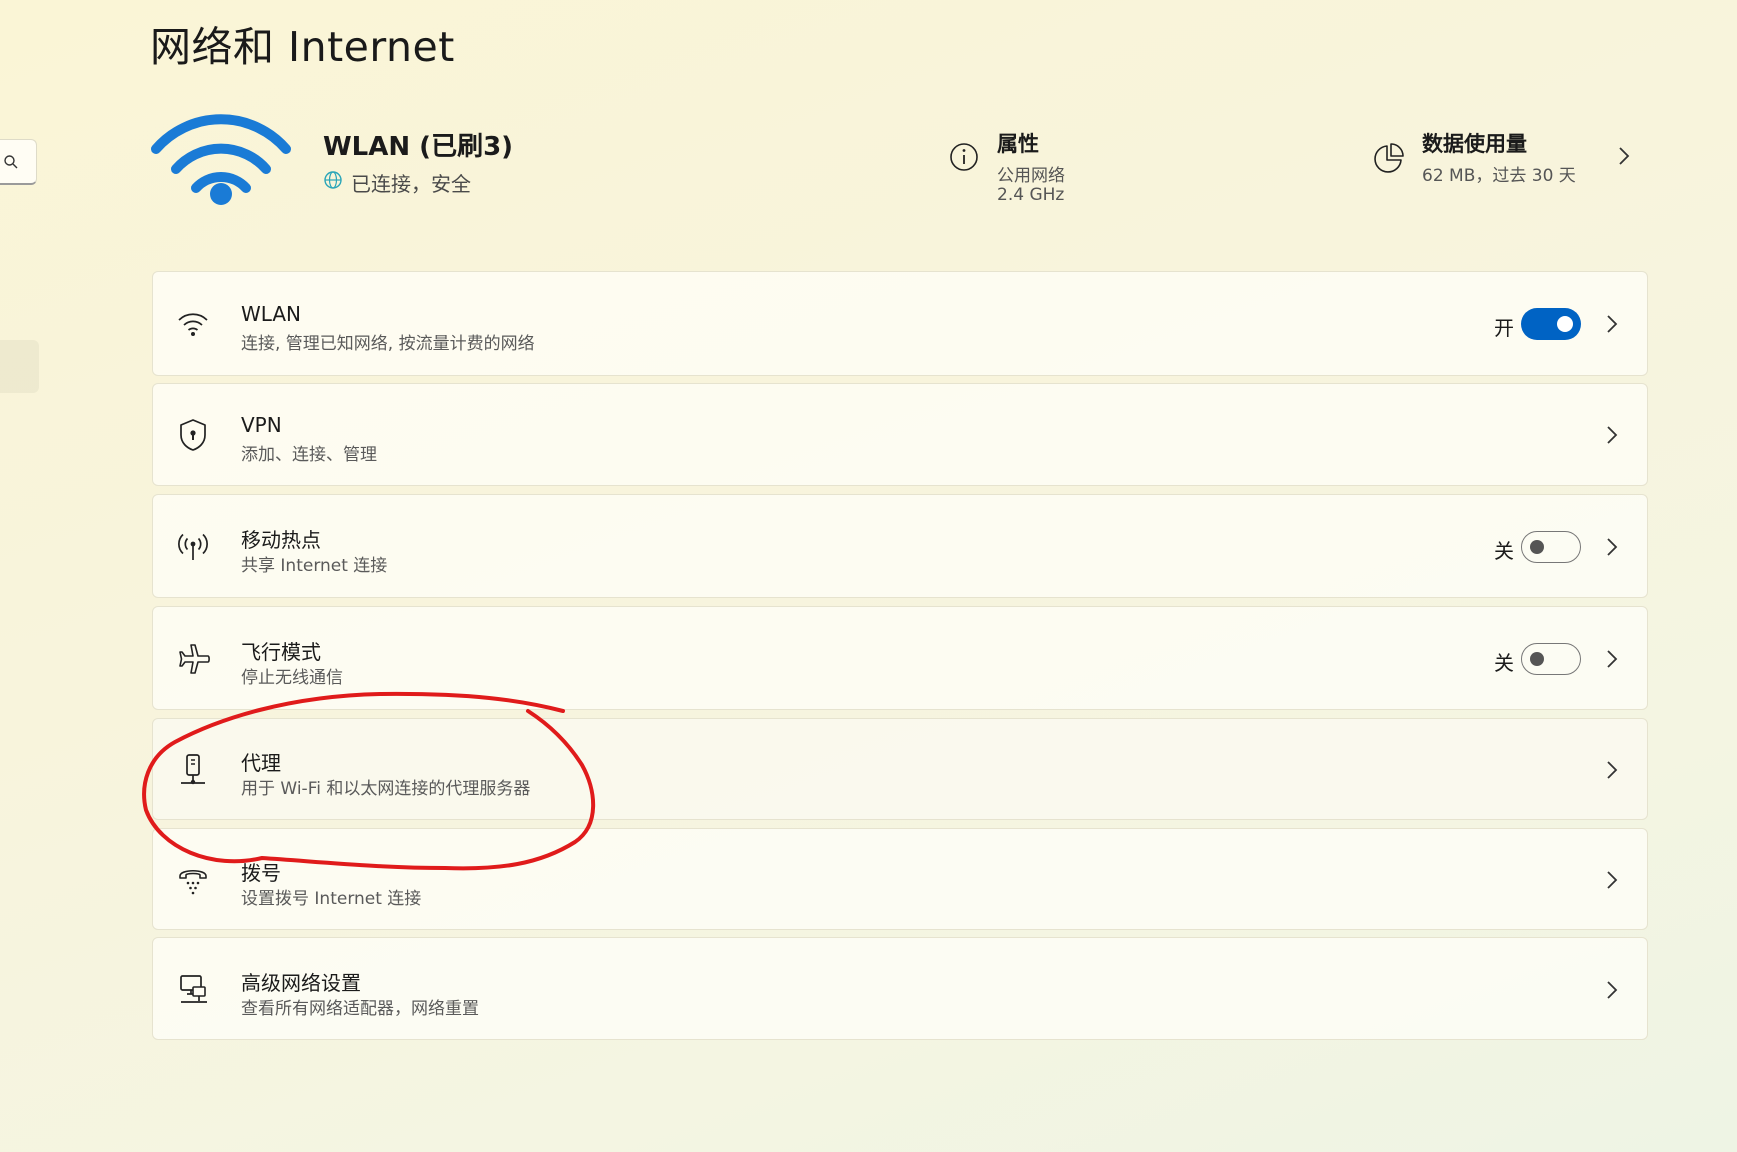 This screenshot has width=1737, height=1152. Describe the element at coordinates (333, 182) in the screenshot. I see `globe-icon` at that location.